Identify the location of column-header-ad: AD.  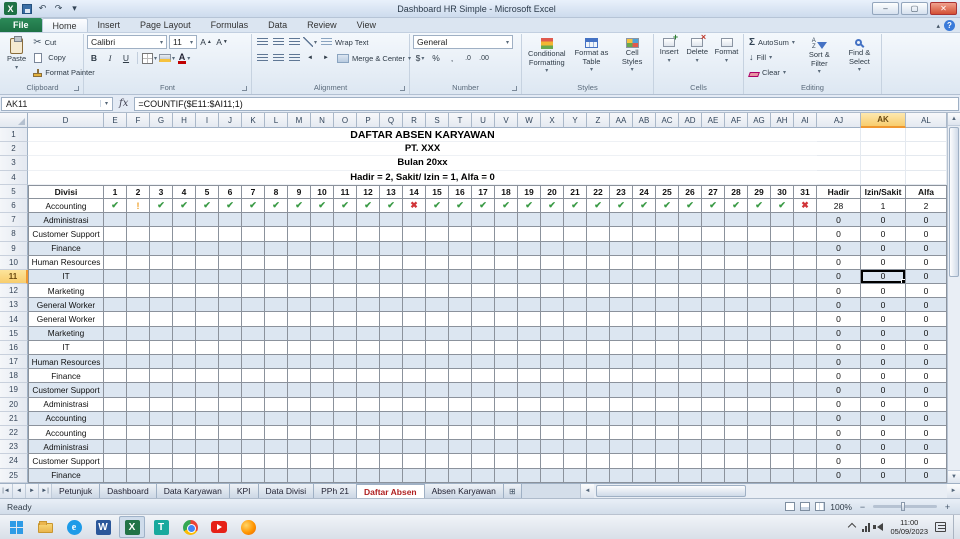
(690, 120).